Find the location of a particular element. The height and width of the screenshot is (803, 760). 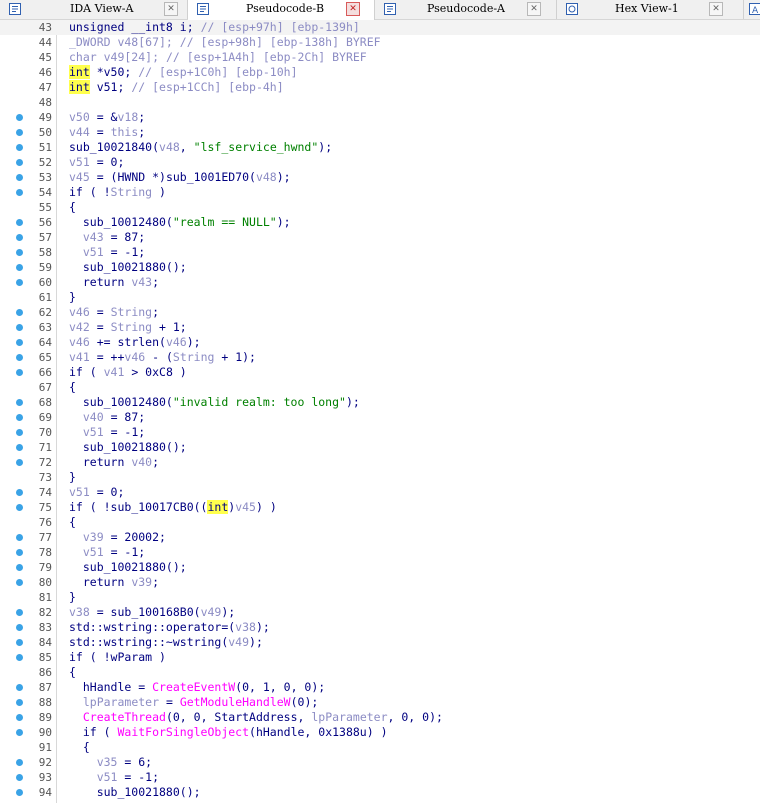

code-line: 58 v51 = -1; is located at coordinates (380, 252).